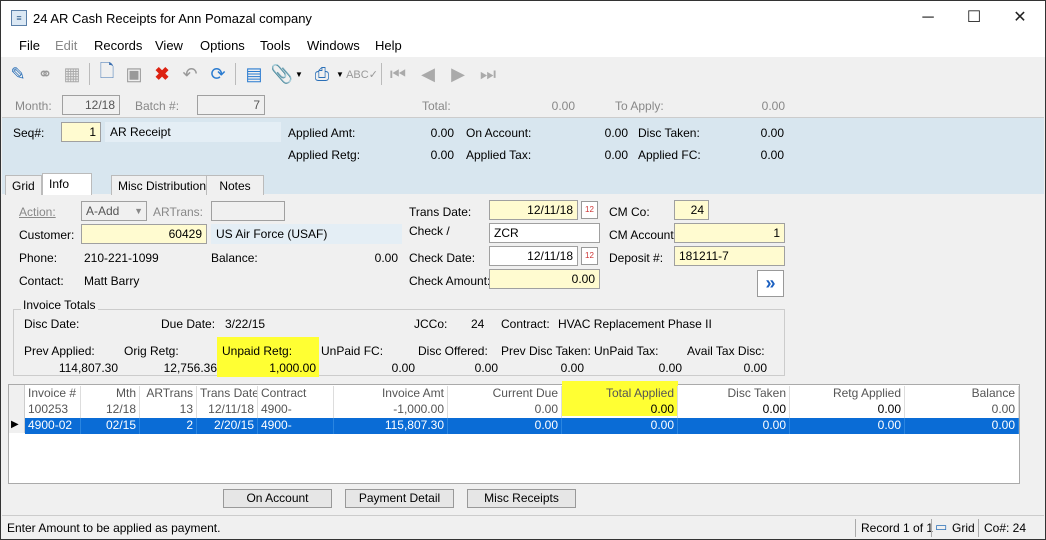 This screenshot has height=540, width=1046. Describe the element at coordinates (428, 74) in the screenshot. I see `previous-record-icon: ◀` at that location.